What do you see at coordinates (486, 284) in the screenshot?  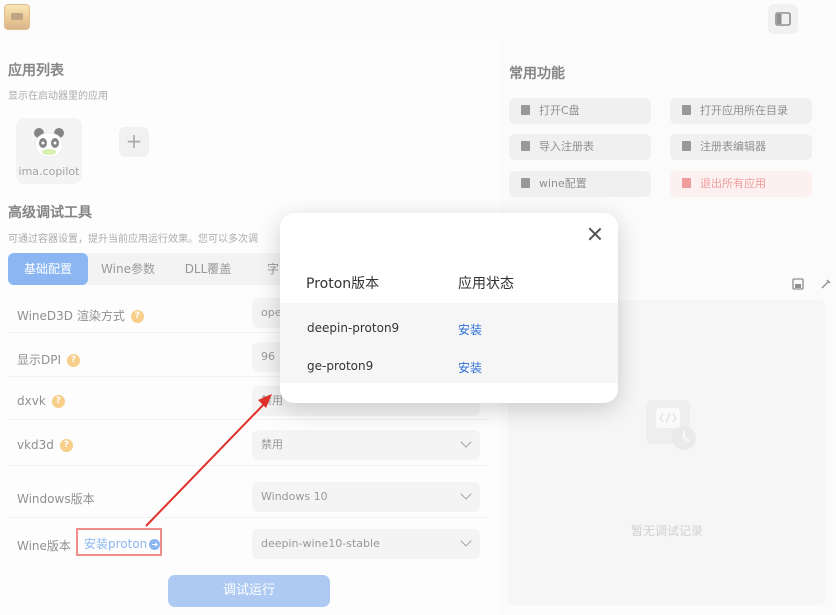 I see `column-header-status: 应用状态` at bounding box center [486, 284].